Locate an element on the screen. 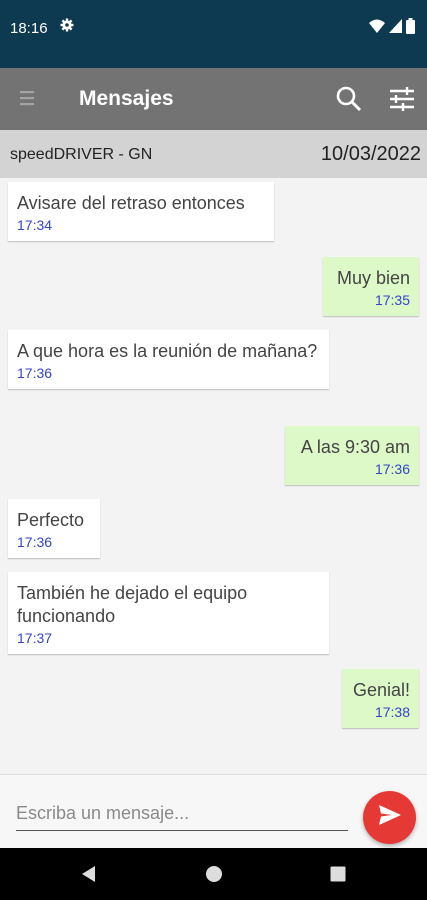 Image resolution: width=427 pixels, height=900 pixels. message-text: A que hora es la reunión de mañana? is located at coordinates (167, 351).